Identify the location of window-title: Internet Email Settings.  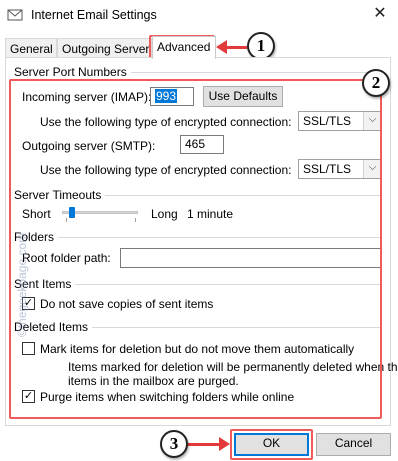
(94, 15).